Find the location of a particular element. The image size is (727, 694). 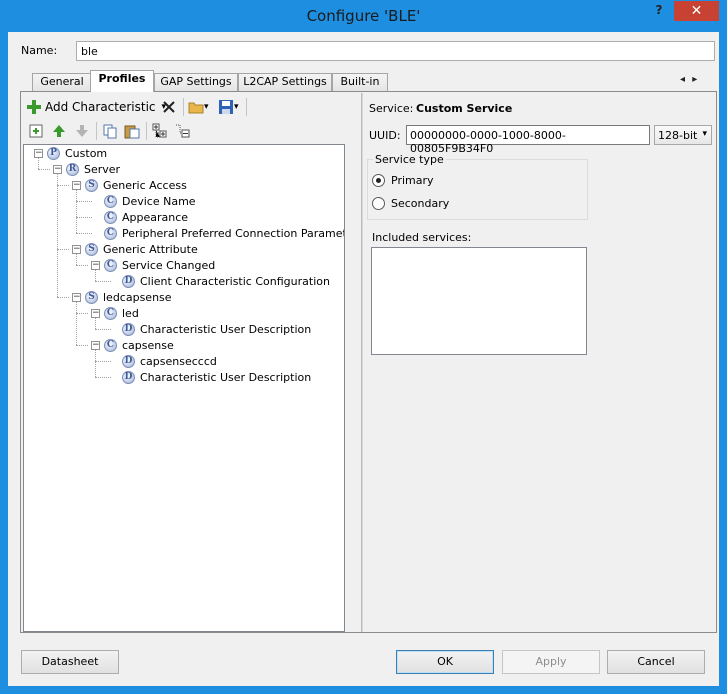

tree-node-label: Custom is located at coordinates (86, 153).